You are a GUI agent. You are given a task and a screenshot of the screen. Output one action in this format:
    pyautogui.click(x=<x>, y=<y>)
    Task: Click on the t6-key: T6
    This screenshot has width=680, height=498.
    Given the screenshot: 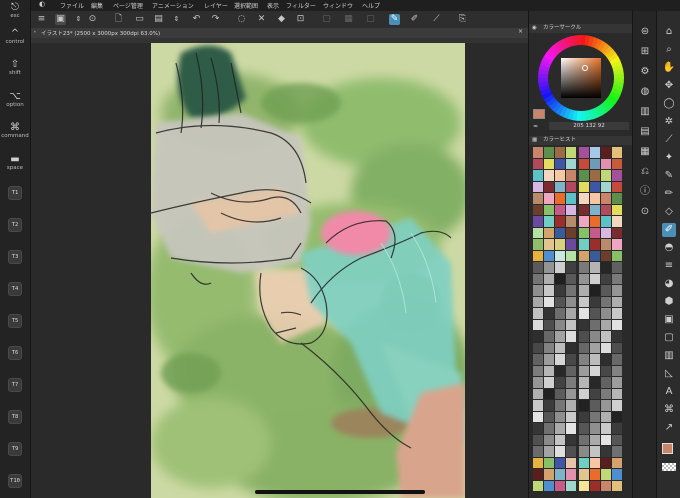 What is the action you would take?
    pyautogui.click(x=15, y=353)
    